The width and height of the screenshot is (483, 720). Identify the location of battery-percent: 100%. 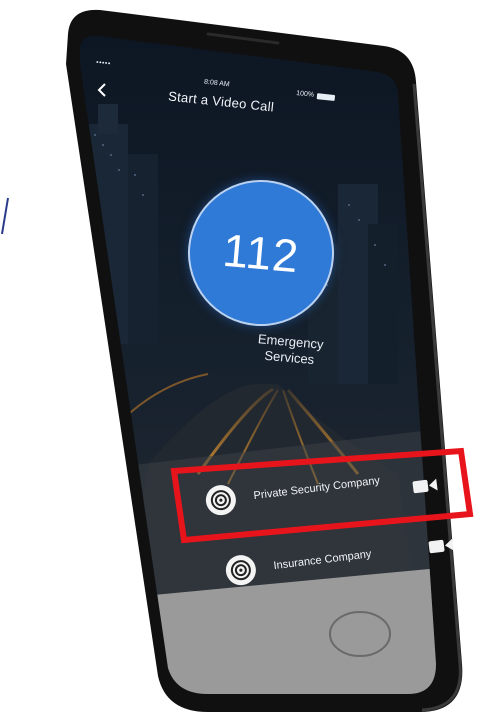
(305, 94).